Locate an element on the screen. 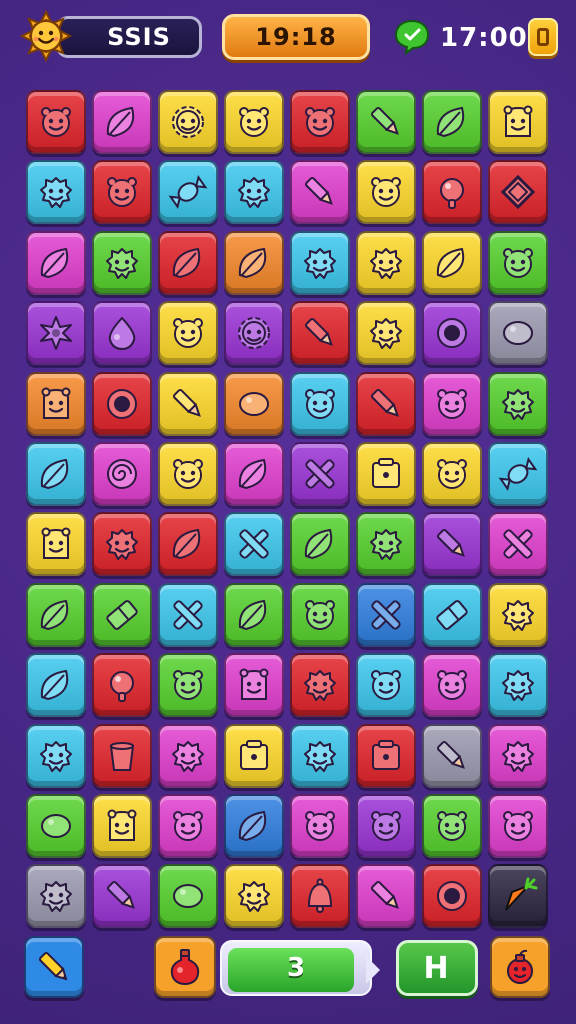  pencil-button is located at coordinates (54, 967).